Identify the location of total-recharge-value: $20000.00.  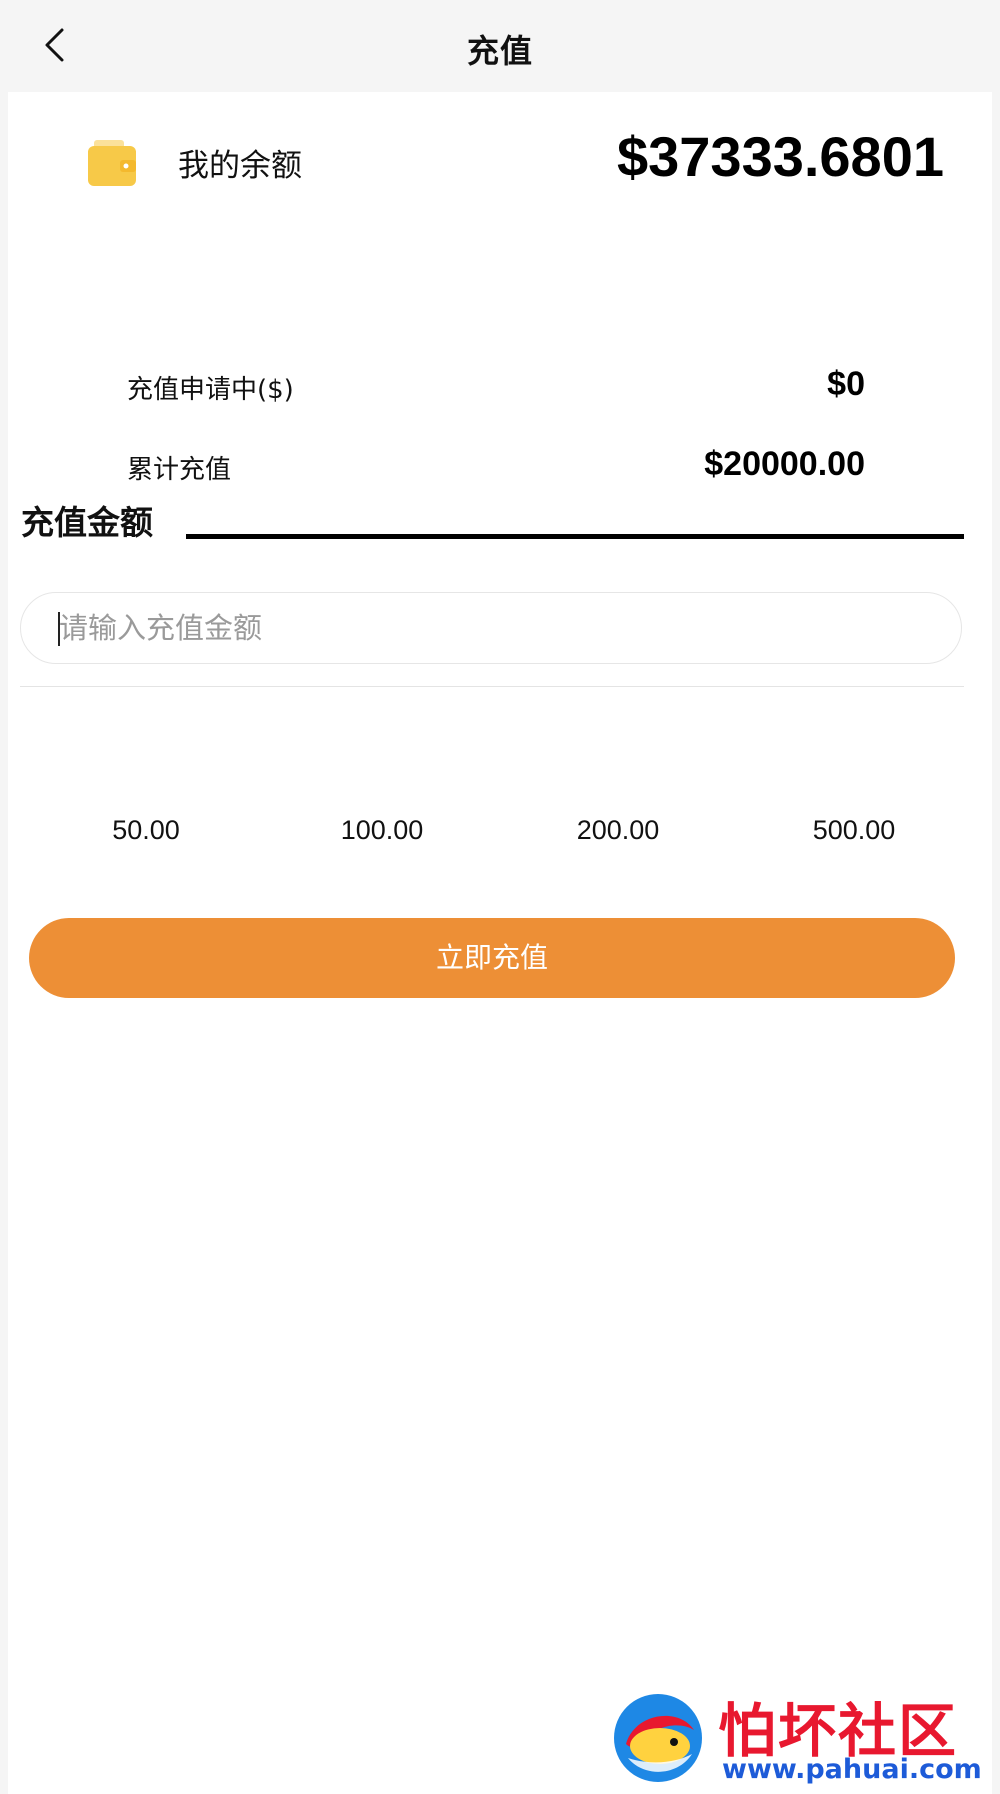
(784, 464).